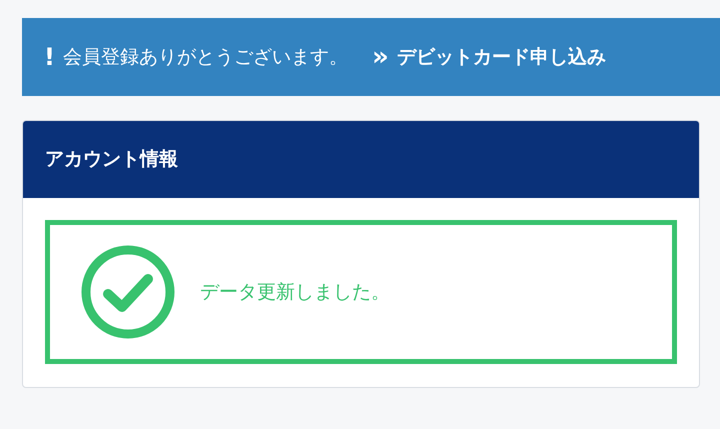  What do you see at coordinates (205, 57) in the screenshot?
I see `notice-message: 会員登録ありがとうございます。` at bounding box center [205, 57].